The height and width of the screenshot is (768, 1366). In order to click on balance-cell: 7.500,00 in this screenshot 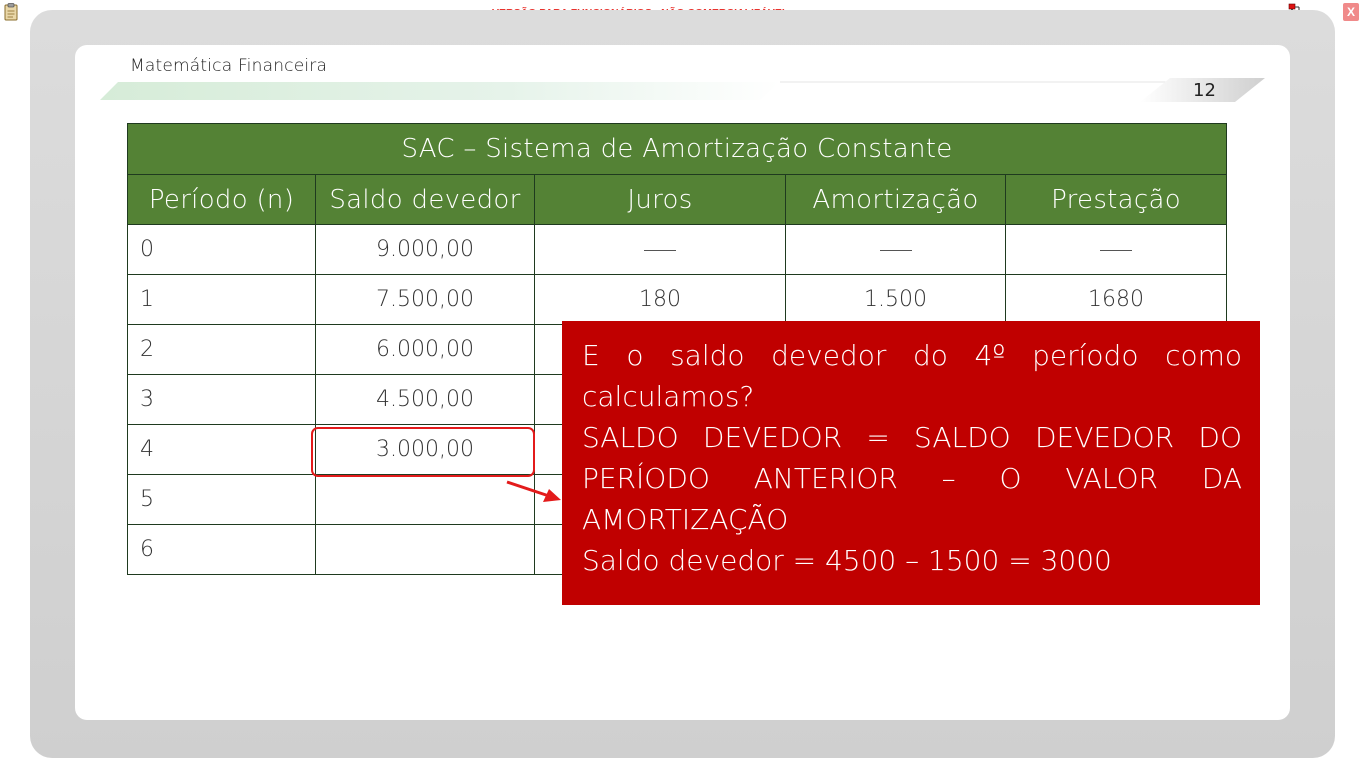, I will do `click(425, 299)`.